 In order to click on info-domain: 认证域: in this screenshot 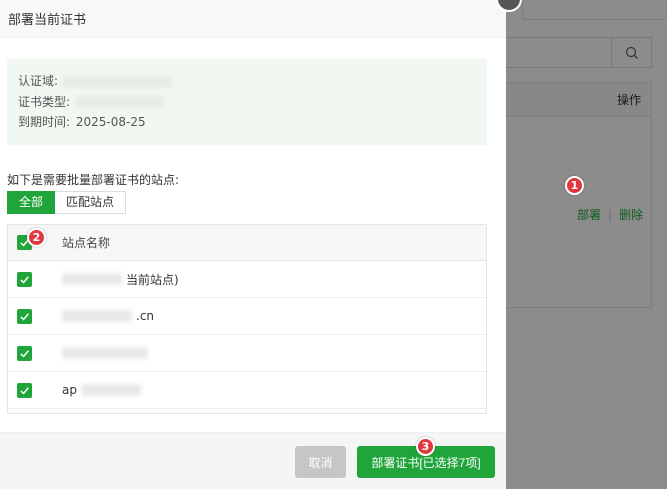, I will do `click(252, 81)`.